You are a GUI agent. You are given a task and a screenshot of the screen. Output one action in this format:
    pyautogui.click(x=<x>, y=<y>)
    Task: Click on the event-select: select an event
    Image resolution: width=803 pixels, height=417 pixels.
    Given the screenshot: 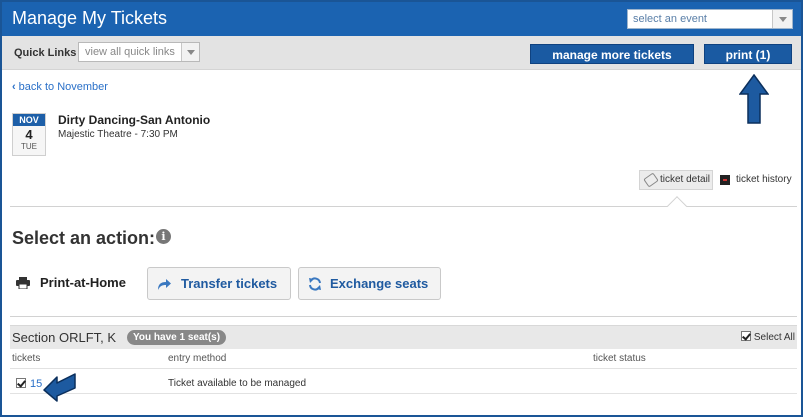 What is the action you would take?
    pyautogui.click(x=710, y=19)
    